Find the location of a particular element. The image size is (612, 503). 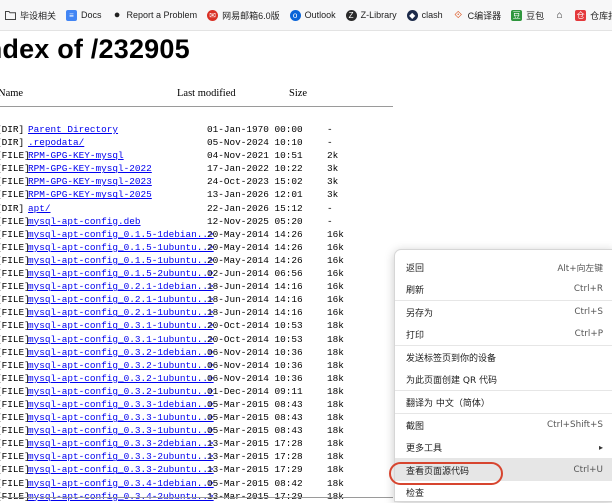

chevron-right-icon: ▸ is located at coordinates (600, 447).